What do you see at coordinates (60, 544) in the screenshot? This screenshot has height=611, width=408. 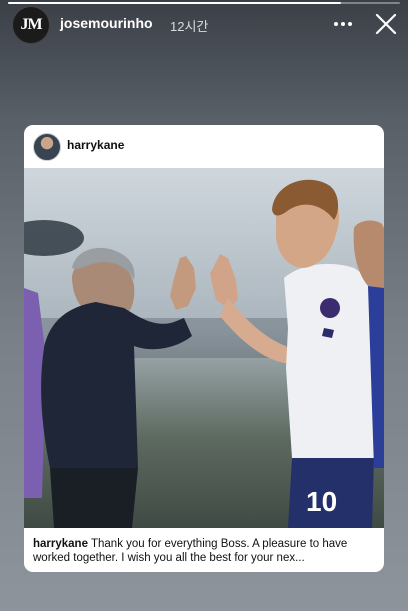 I see `caption-author: harrykane` at bounding box center [60, 544].